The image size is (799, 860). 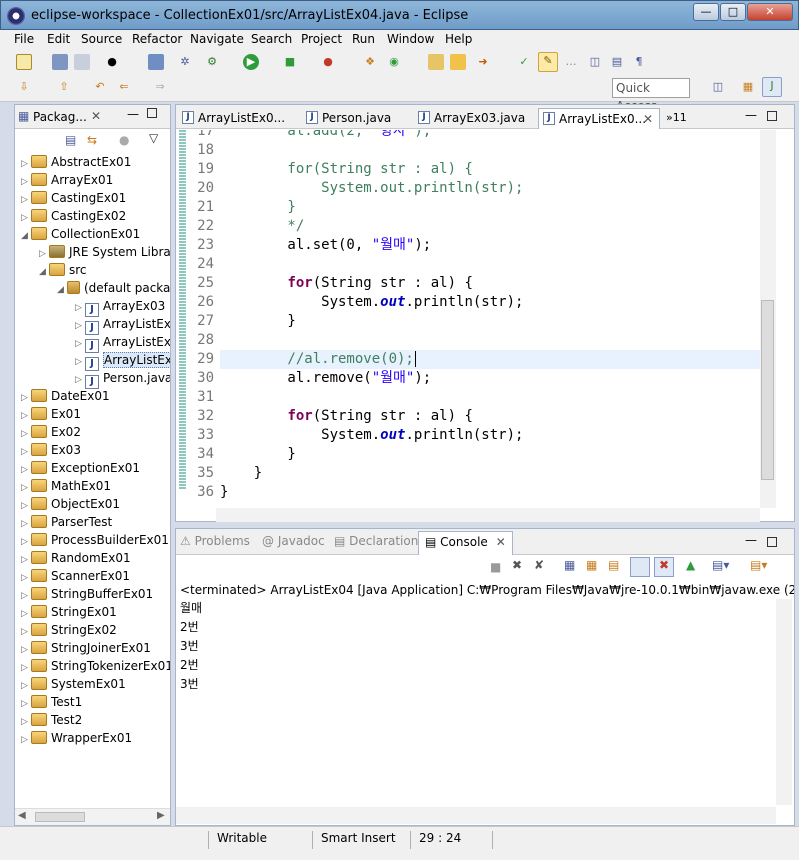 What do you see at coordinates (69, 612) in the screenshot?
I see `tree-node: ▷ StringEx01` at bounding box center [69, 612].